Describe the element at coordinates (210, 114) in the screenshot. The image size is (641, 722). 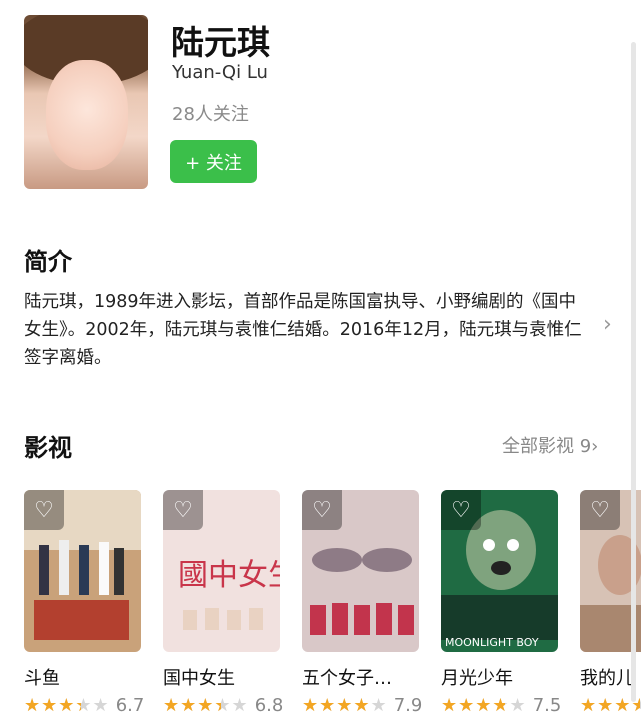
I see `follower-count: 28人关注` at that location.